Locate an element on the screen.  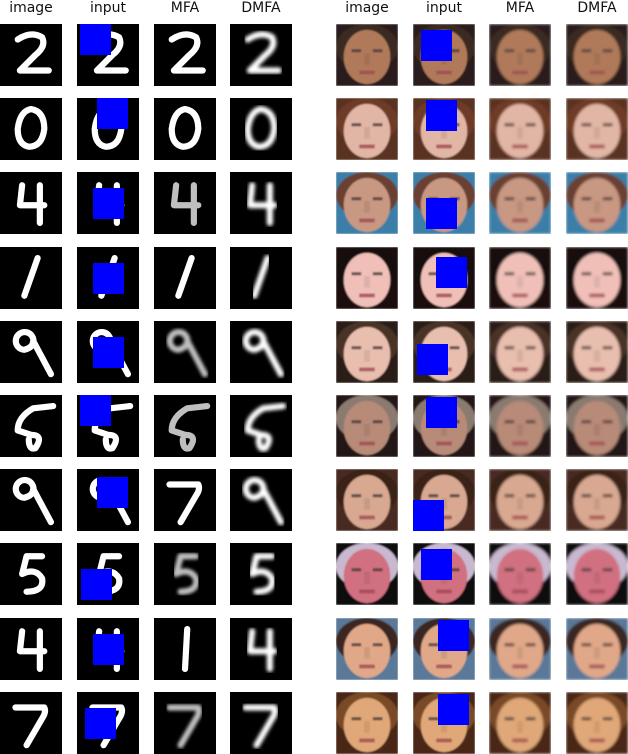
mnist-column-header: image is located at coordinates (31, 8).